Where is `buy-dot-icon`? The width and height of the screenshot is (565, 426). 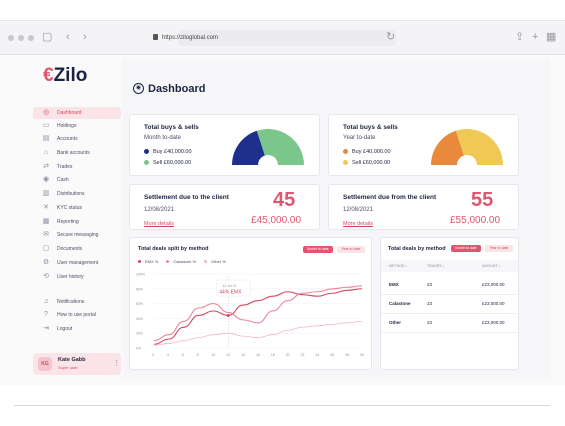 buy-dot-icon is located at coordinates (146, 152).